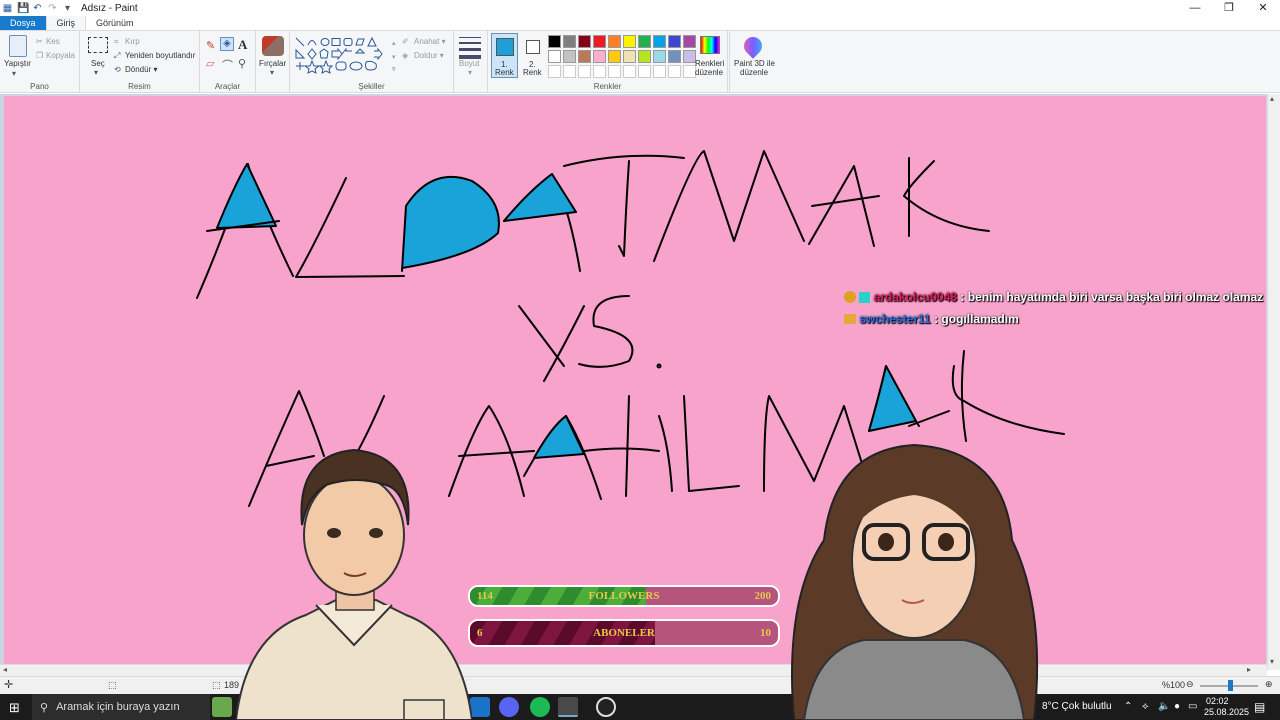  Describe the element at coordinates (160, 55) in the screenshot. I see `resize-button: Yeniden boyutlandır` at that location.